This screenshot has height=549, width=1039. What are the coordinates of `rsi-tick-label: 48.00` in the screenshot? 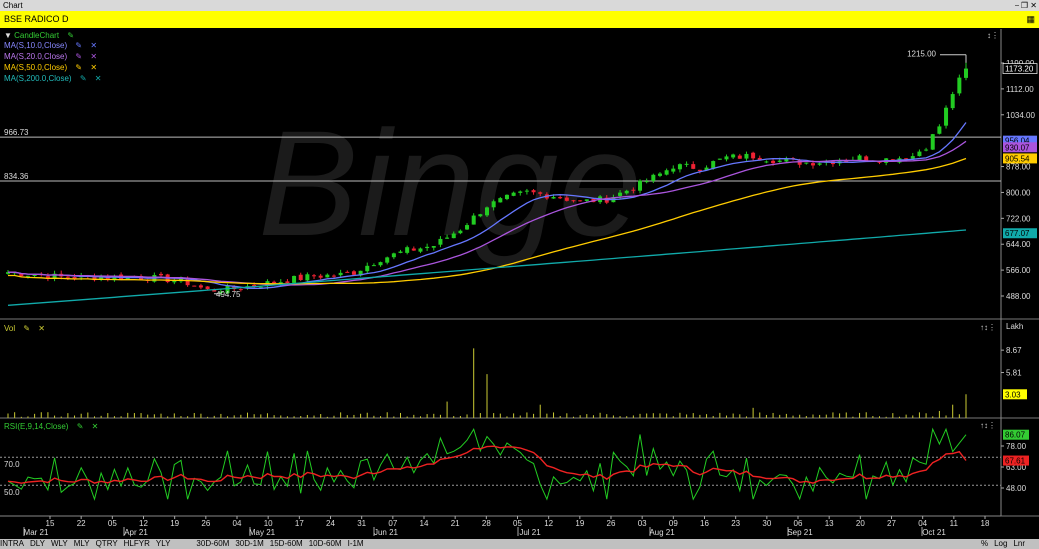 It's located at (1016, 488).